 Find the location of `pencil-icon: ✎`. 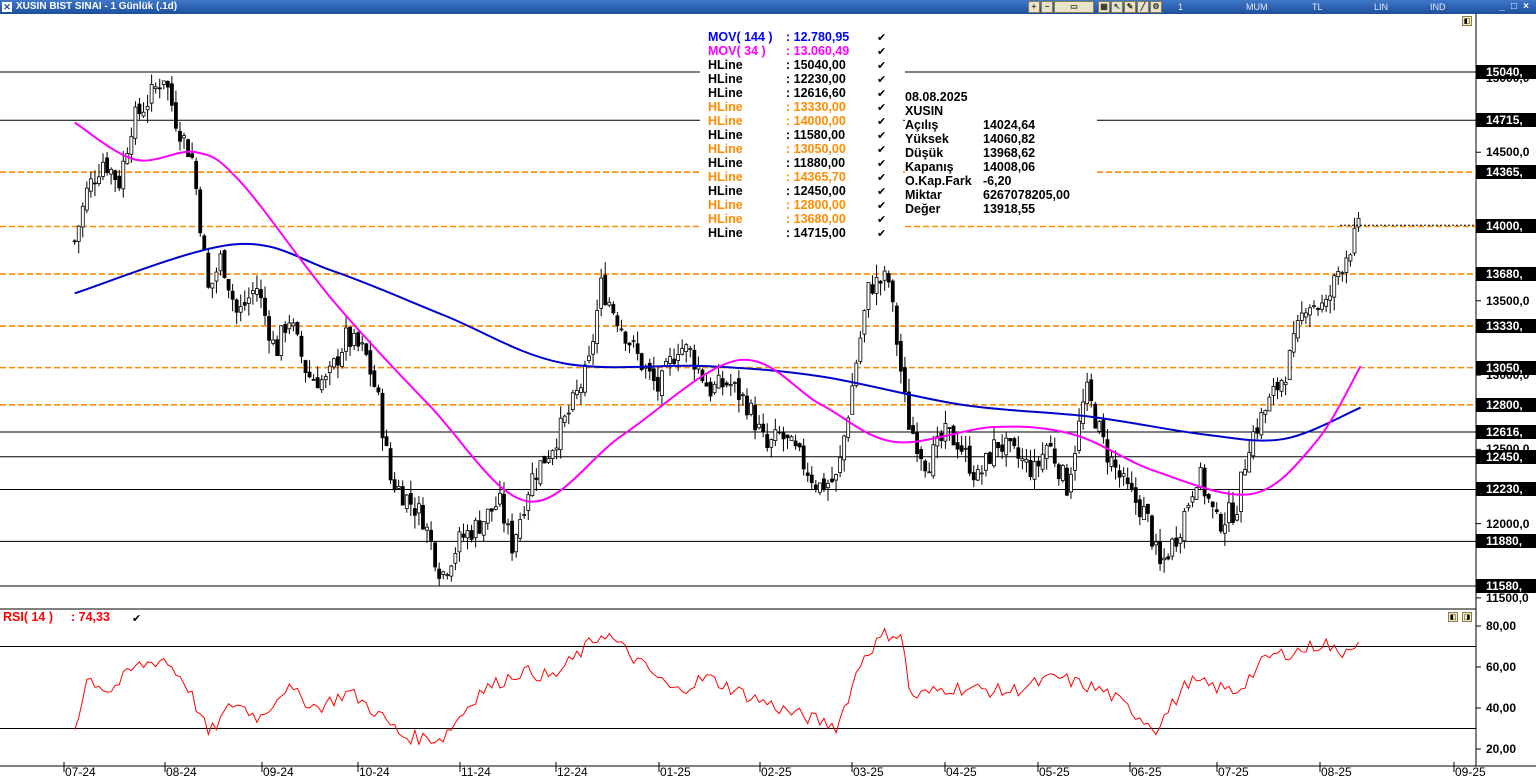

pencil-icon: ✎ is located at coordinates (1130, 7).